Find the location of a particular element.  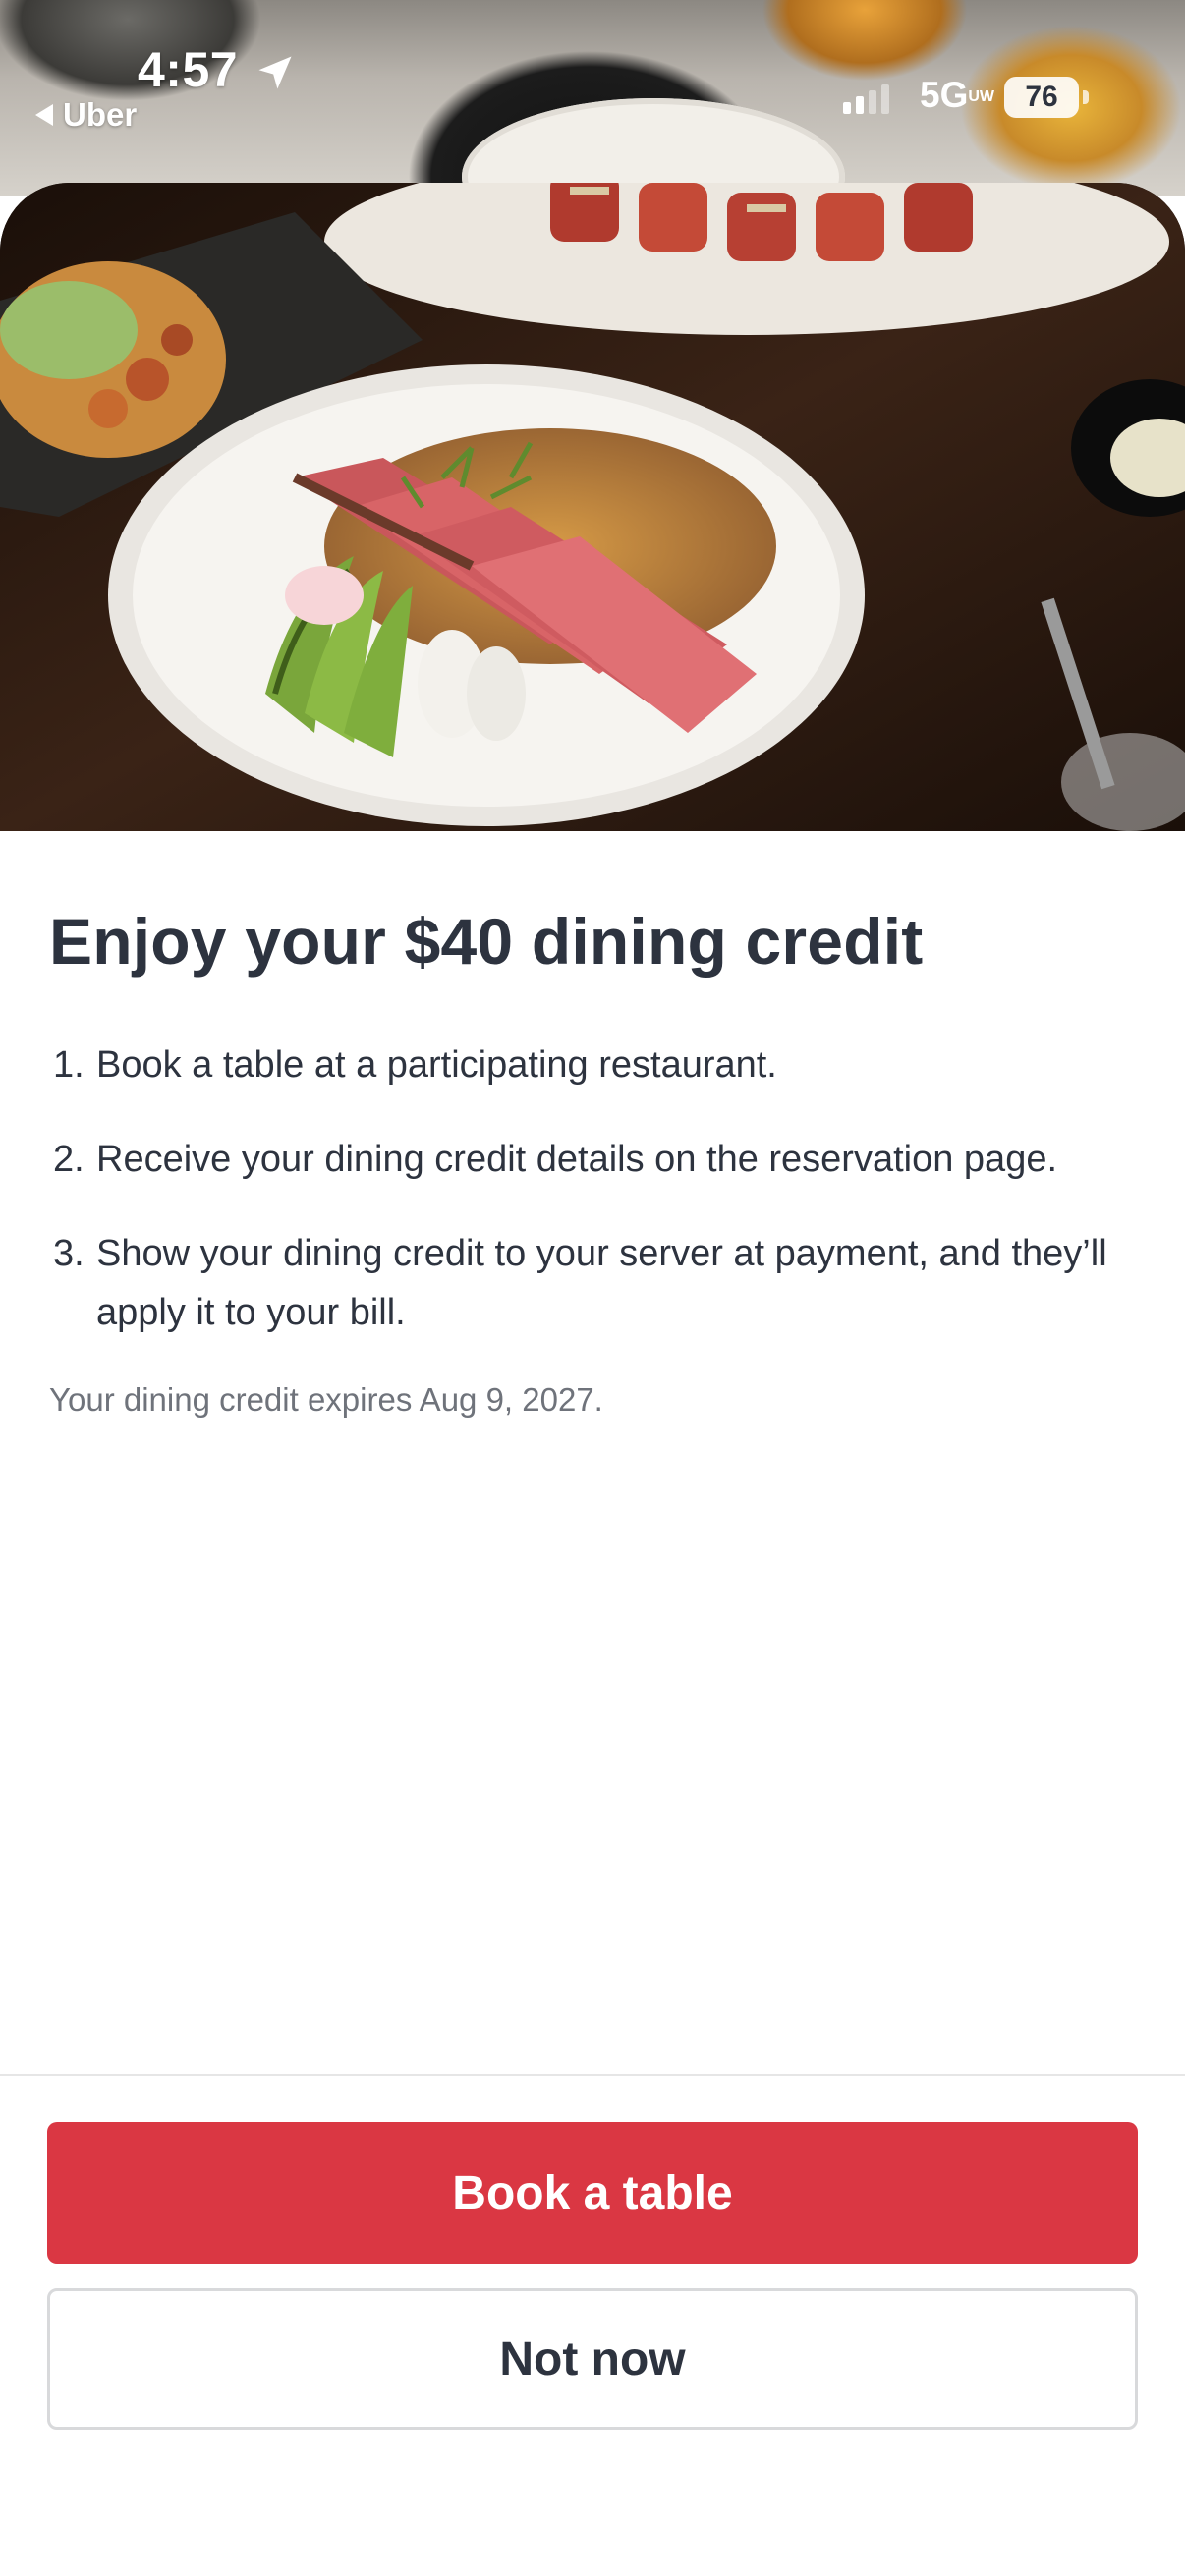

step-number: 2. is located at coordinates (69, 1159).